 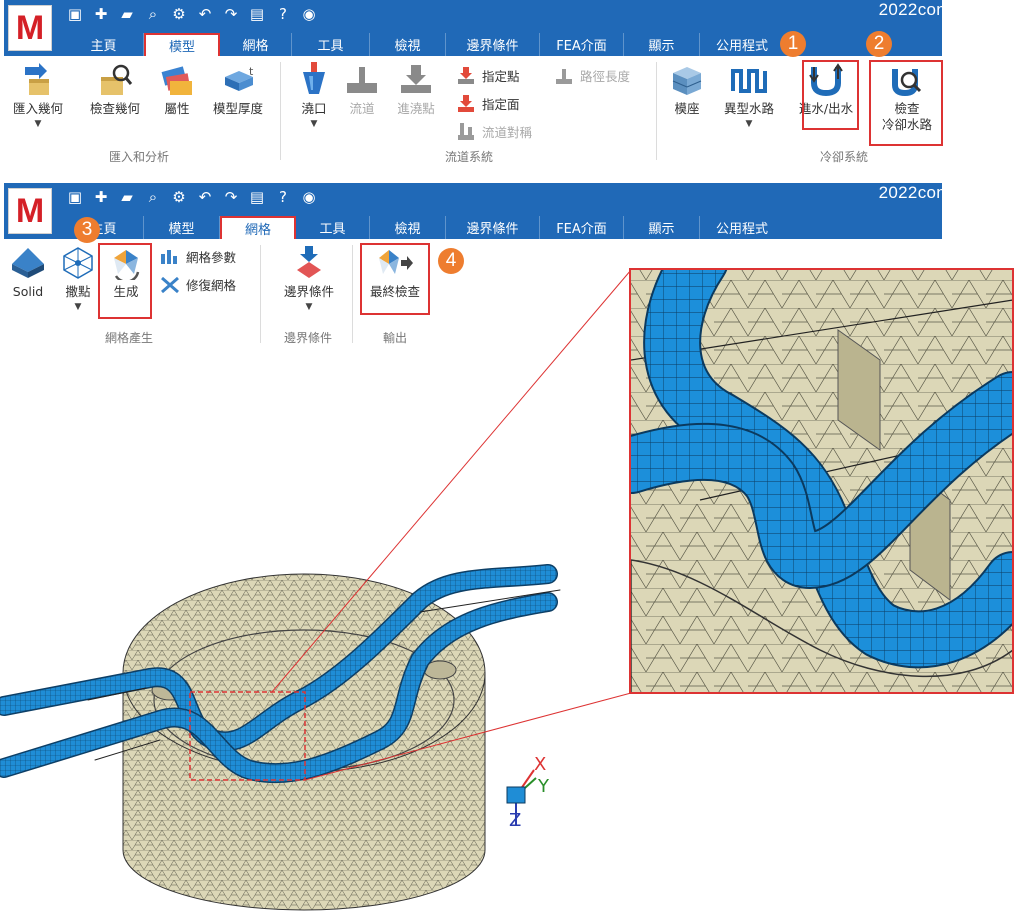 I want to click on import-geometry-button: 匯入幾何 ▼, so click(x=38, y=95).